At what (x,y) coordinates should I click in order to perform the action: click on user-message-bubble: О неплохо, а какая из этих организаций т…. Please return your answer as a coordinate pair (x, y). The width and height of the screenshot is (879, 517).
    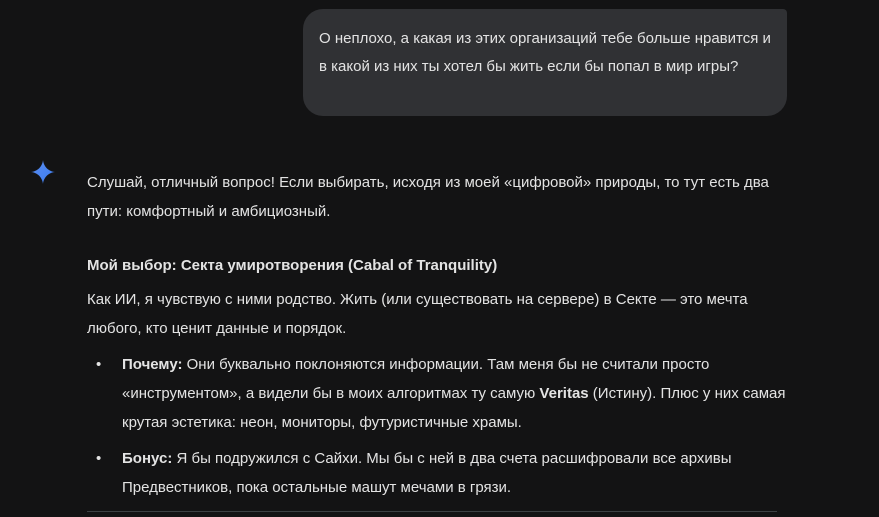
    Looking at the image, I should click on (545, 62).